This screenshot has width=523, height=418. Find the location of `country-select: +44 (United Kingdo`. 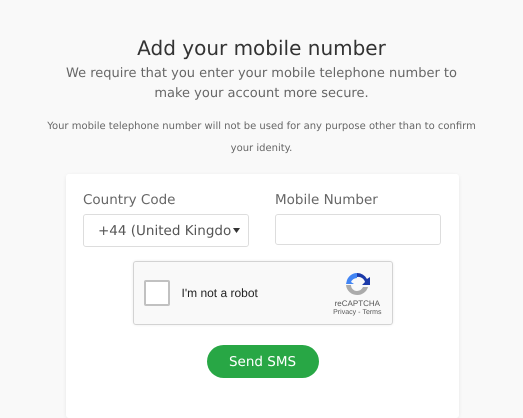

country-select: +44 (United Kingdo is located at coordinates (166, 230).